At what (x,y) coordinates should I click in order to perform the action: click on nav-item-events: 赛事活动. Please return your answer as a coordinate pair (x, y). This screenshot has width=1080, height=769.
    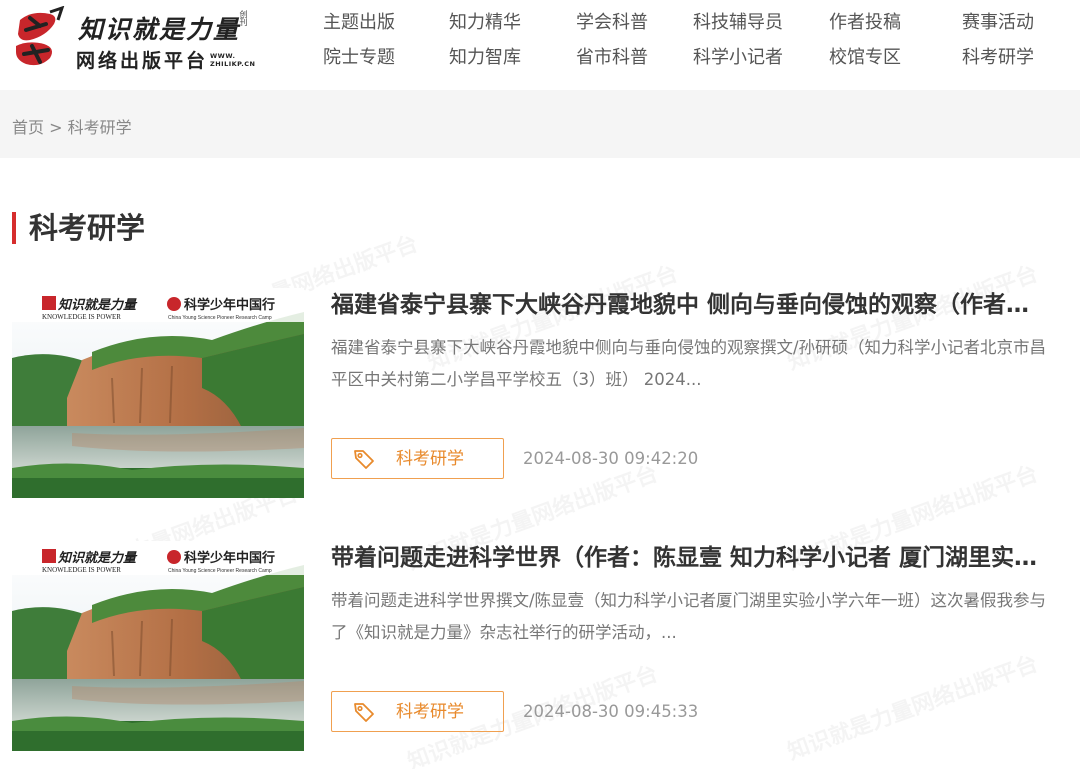
    Looking at the image, I should click on (998, 21).